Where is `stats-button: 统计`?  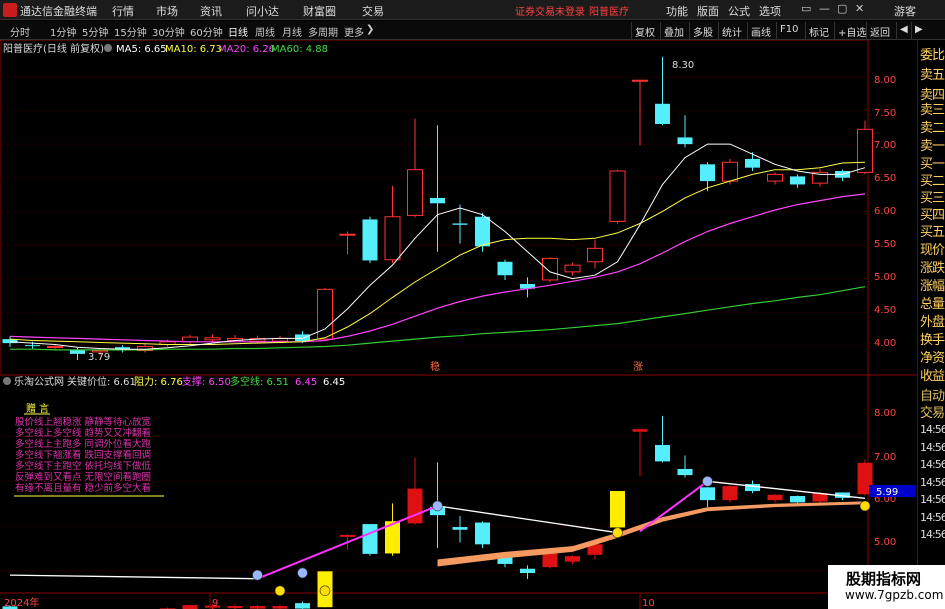
stats-button: 统计 is located at coordinates (731, 30).